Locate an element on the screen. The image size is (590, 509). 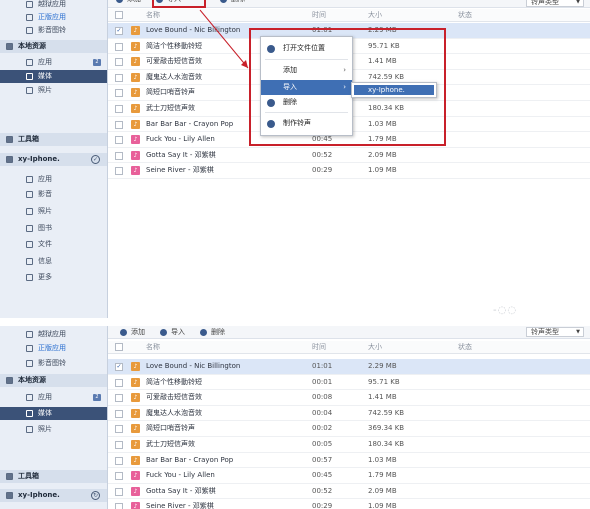
sidebar-item-device-photos: 照片 is located at coordinates (53, 211).